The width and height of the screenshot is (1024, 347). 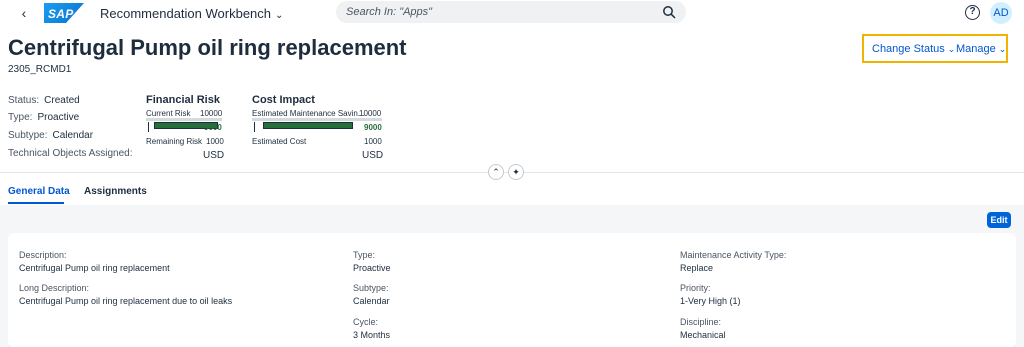 What do you see at coordinates (389, 12) in the screenshot?
I see `search-input: Search In: "Apps"` at bounding box center [389, 12].